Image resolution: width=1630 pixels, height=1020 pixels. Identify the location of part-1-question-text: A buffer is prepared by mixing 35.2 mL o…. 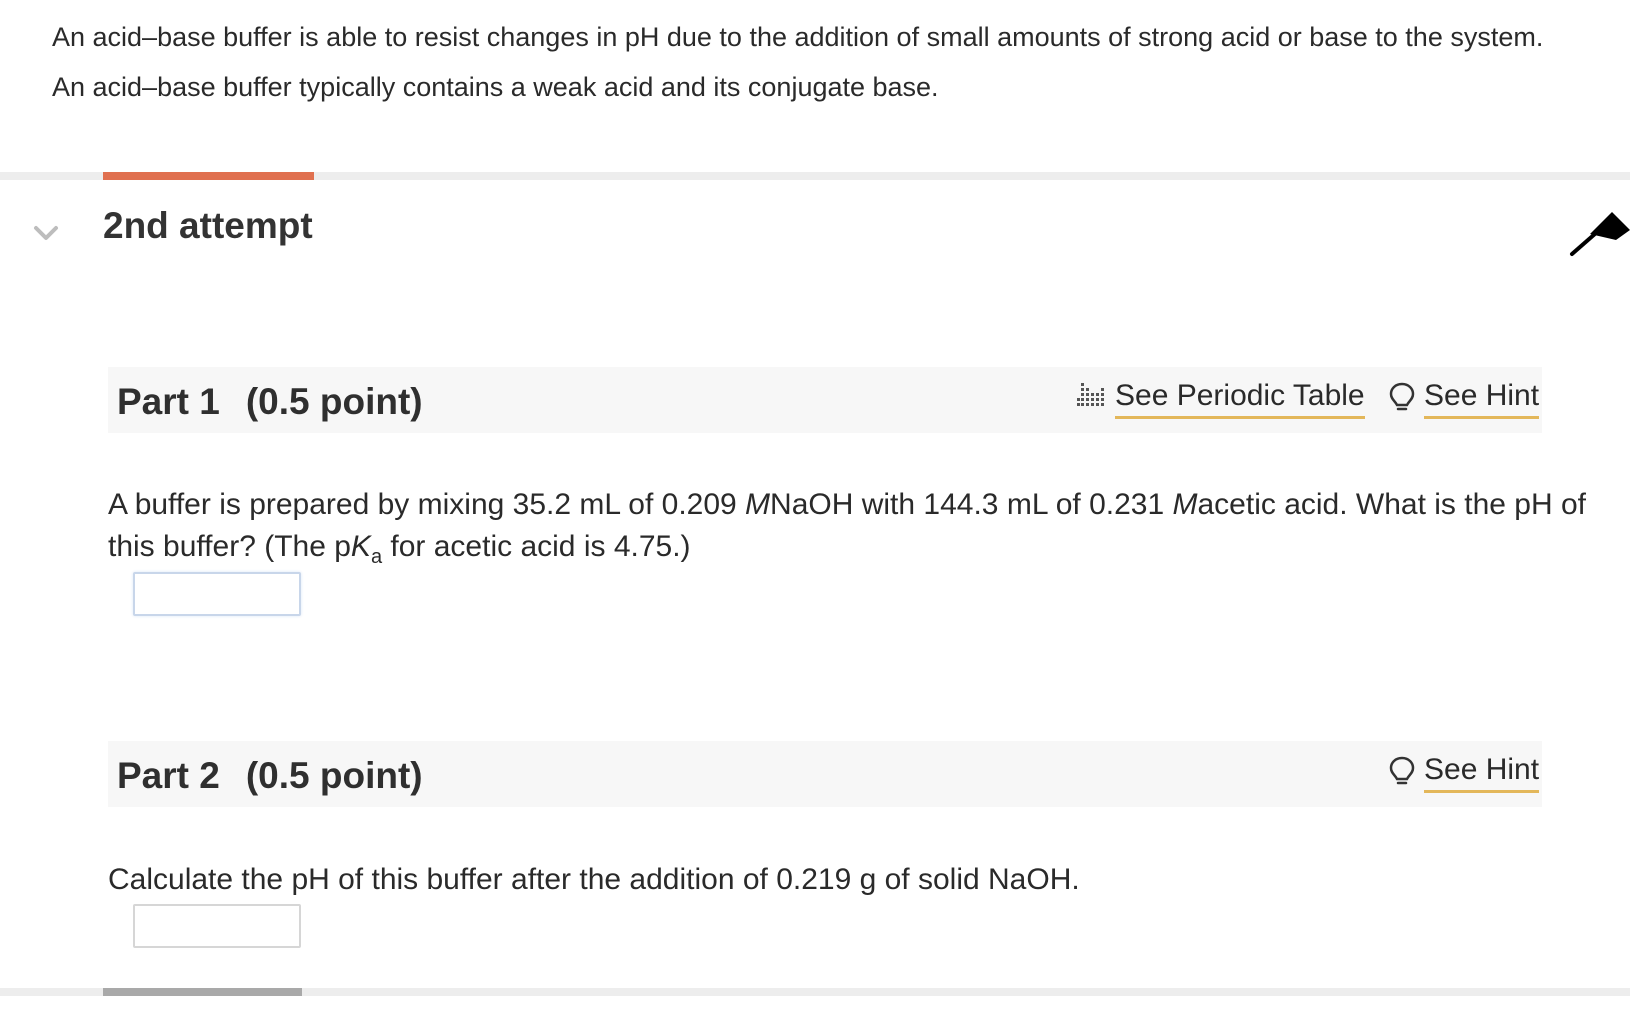
(427, 504).